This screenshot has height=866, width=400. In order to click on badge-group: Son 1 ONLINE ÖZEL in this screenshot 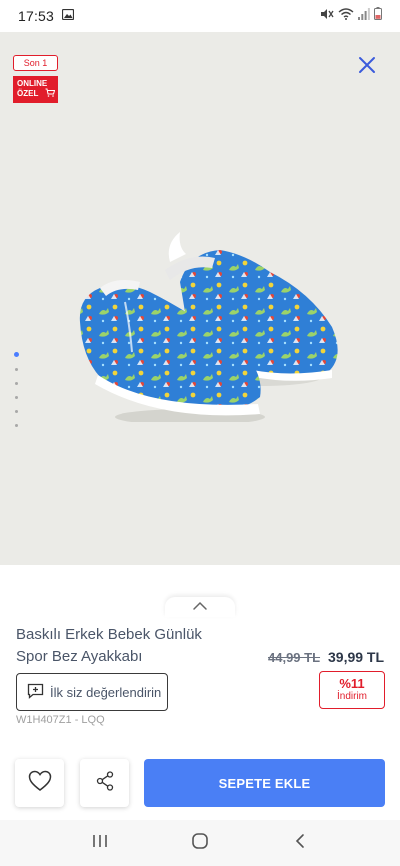, I will do `click(35, 79)`.